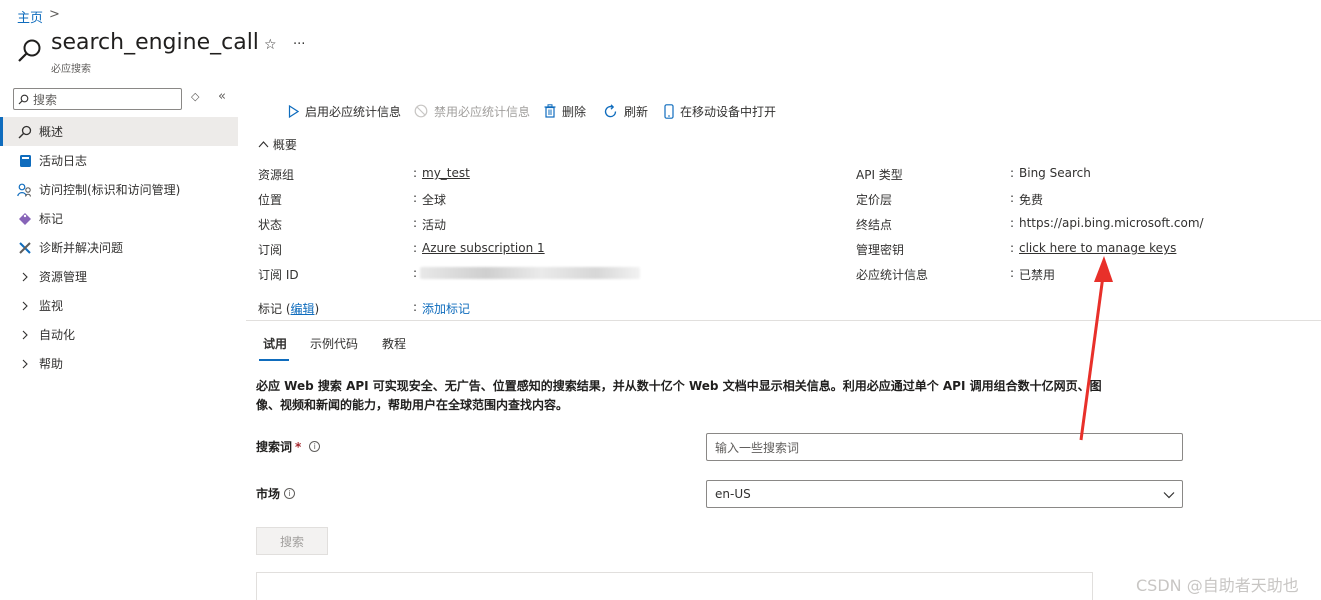 Image resolution: width=1321 pixels, height=600 pixels. Describe the element at coordinates (757, 447) in the screenshot. I see `search-query-placeholder: 输入一些搜索词` at that location.